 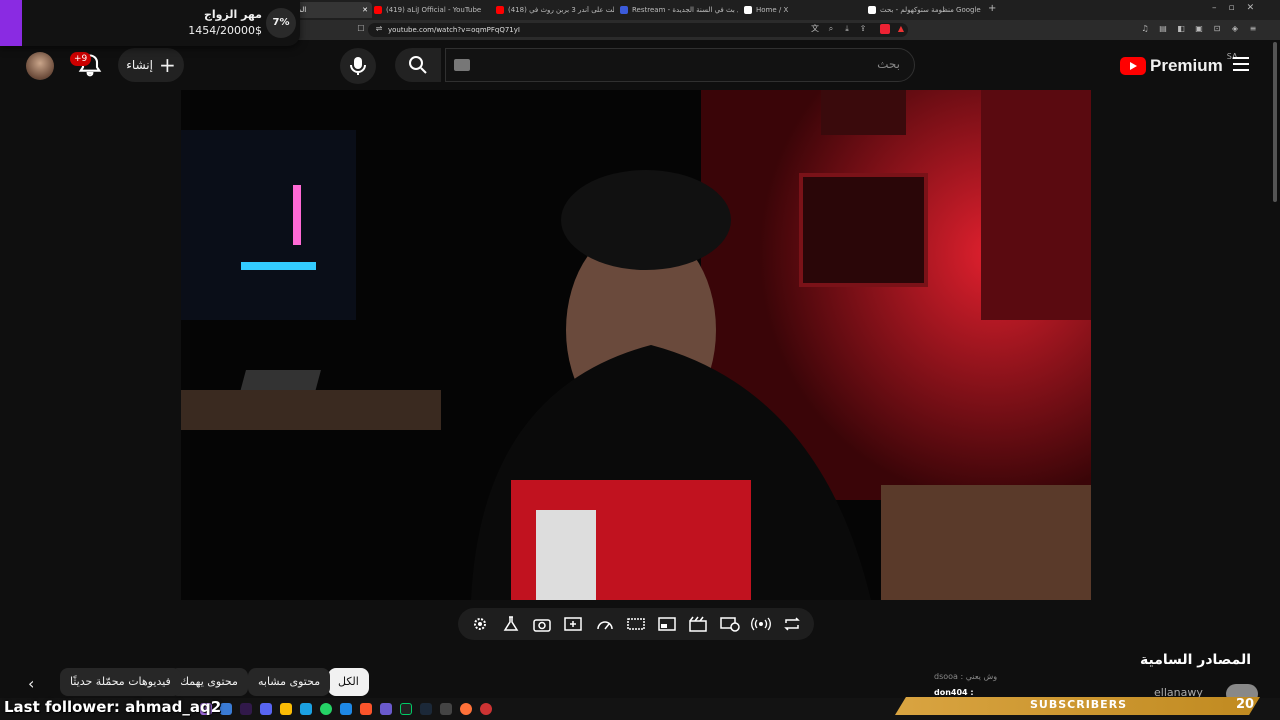 What do you see at coordinates (1235, 29) in the screenshot?
I see `vpn-icon: ◈` at bounding box center [1235, 29].